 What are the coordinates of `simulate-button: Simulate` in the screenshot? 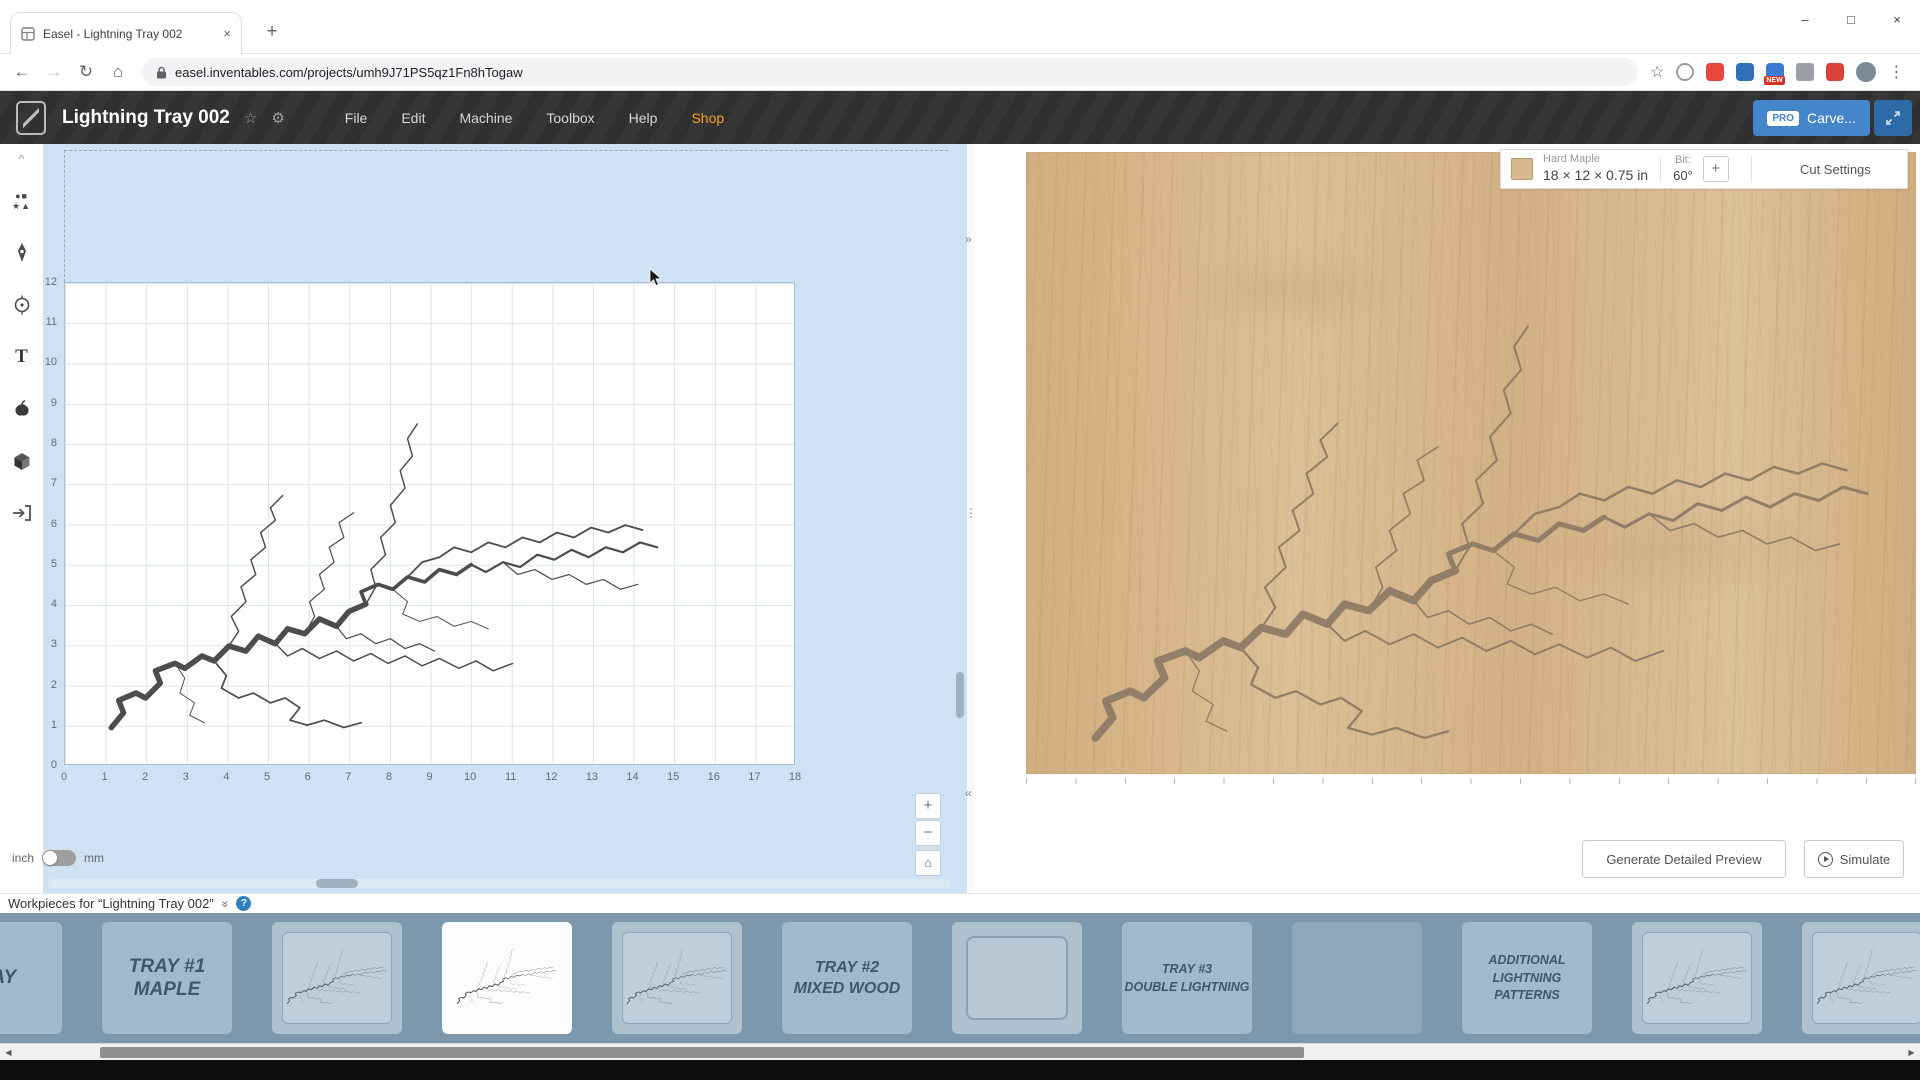 It's located at (1854, 859).